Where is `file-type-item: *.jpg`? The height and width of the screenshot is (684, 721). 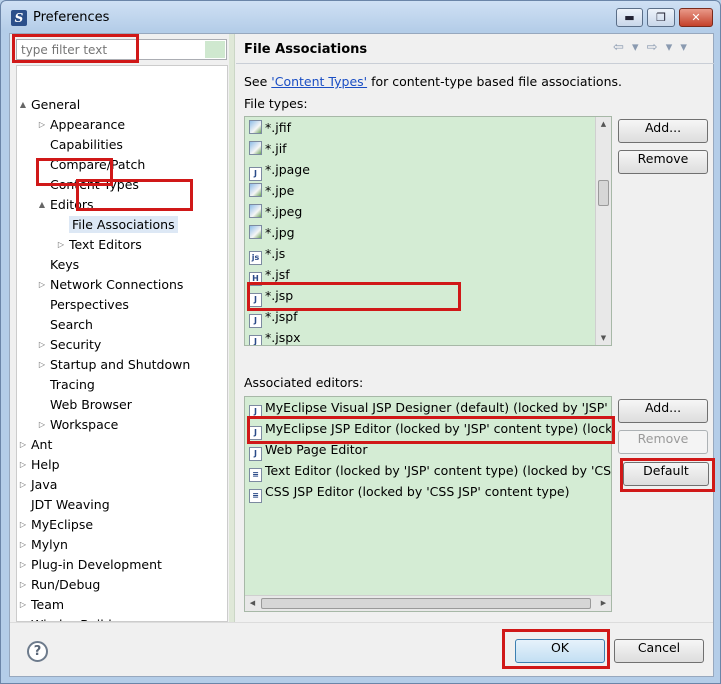
file-type-item: *.jpg is located at coordinates (272, 234).